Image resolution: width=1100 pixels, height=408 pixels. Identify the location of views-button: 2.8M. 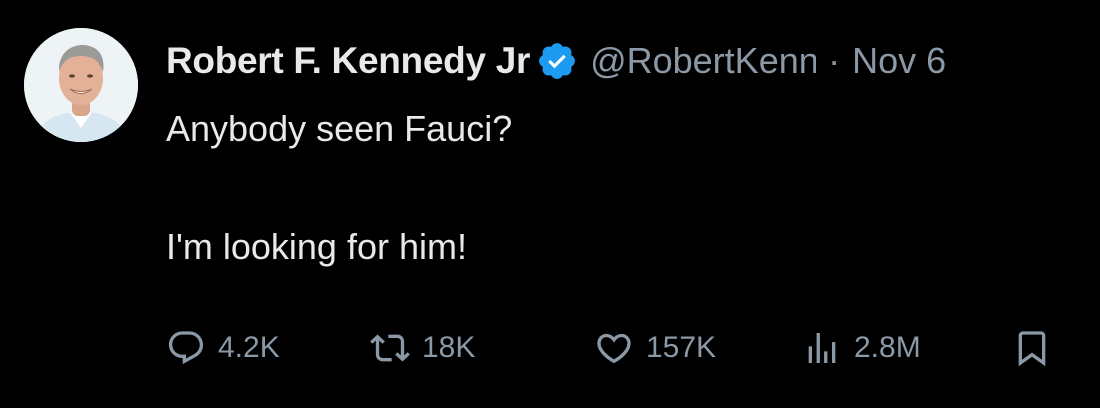
(861, 348).